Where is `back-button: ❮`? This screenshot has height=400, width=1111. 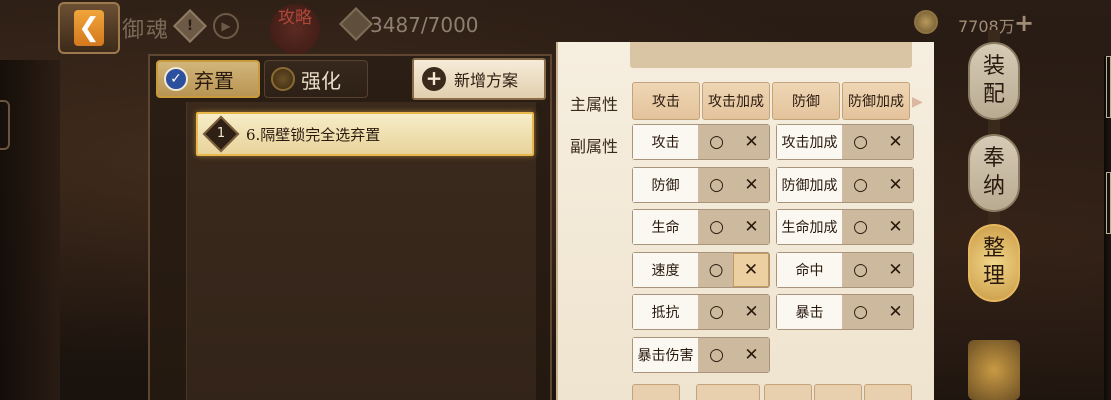
back-button: ❮ is located at coordinates (89, 28).